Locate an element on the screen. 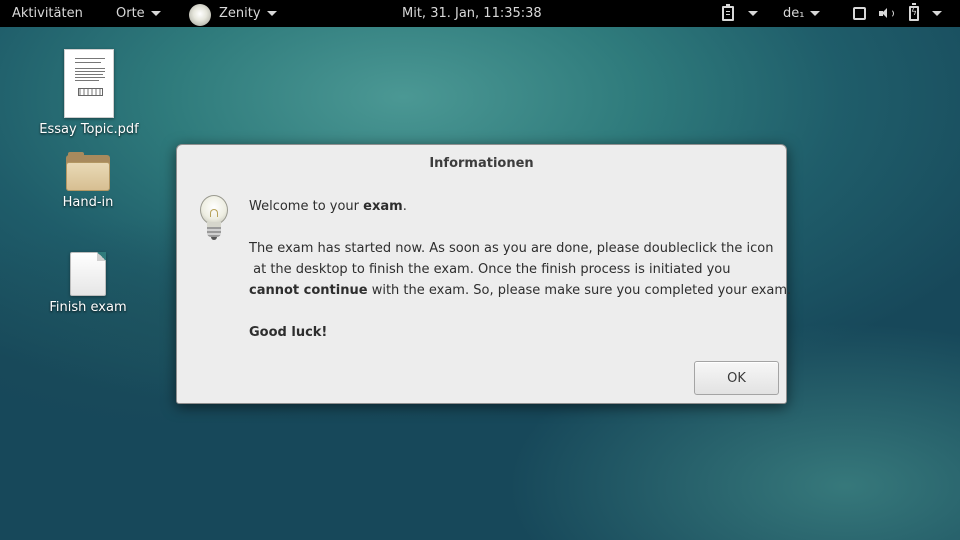  message-line: Good luck! is located at coordinates (519, 332).